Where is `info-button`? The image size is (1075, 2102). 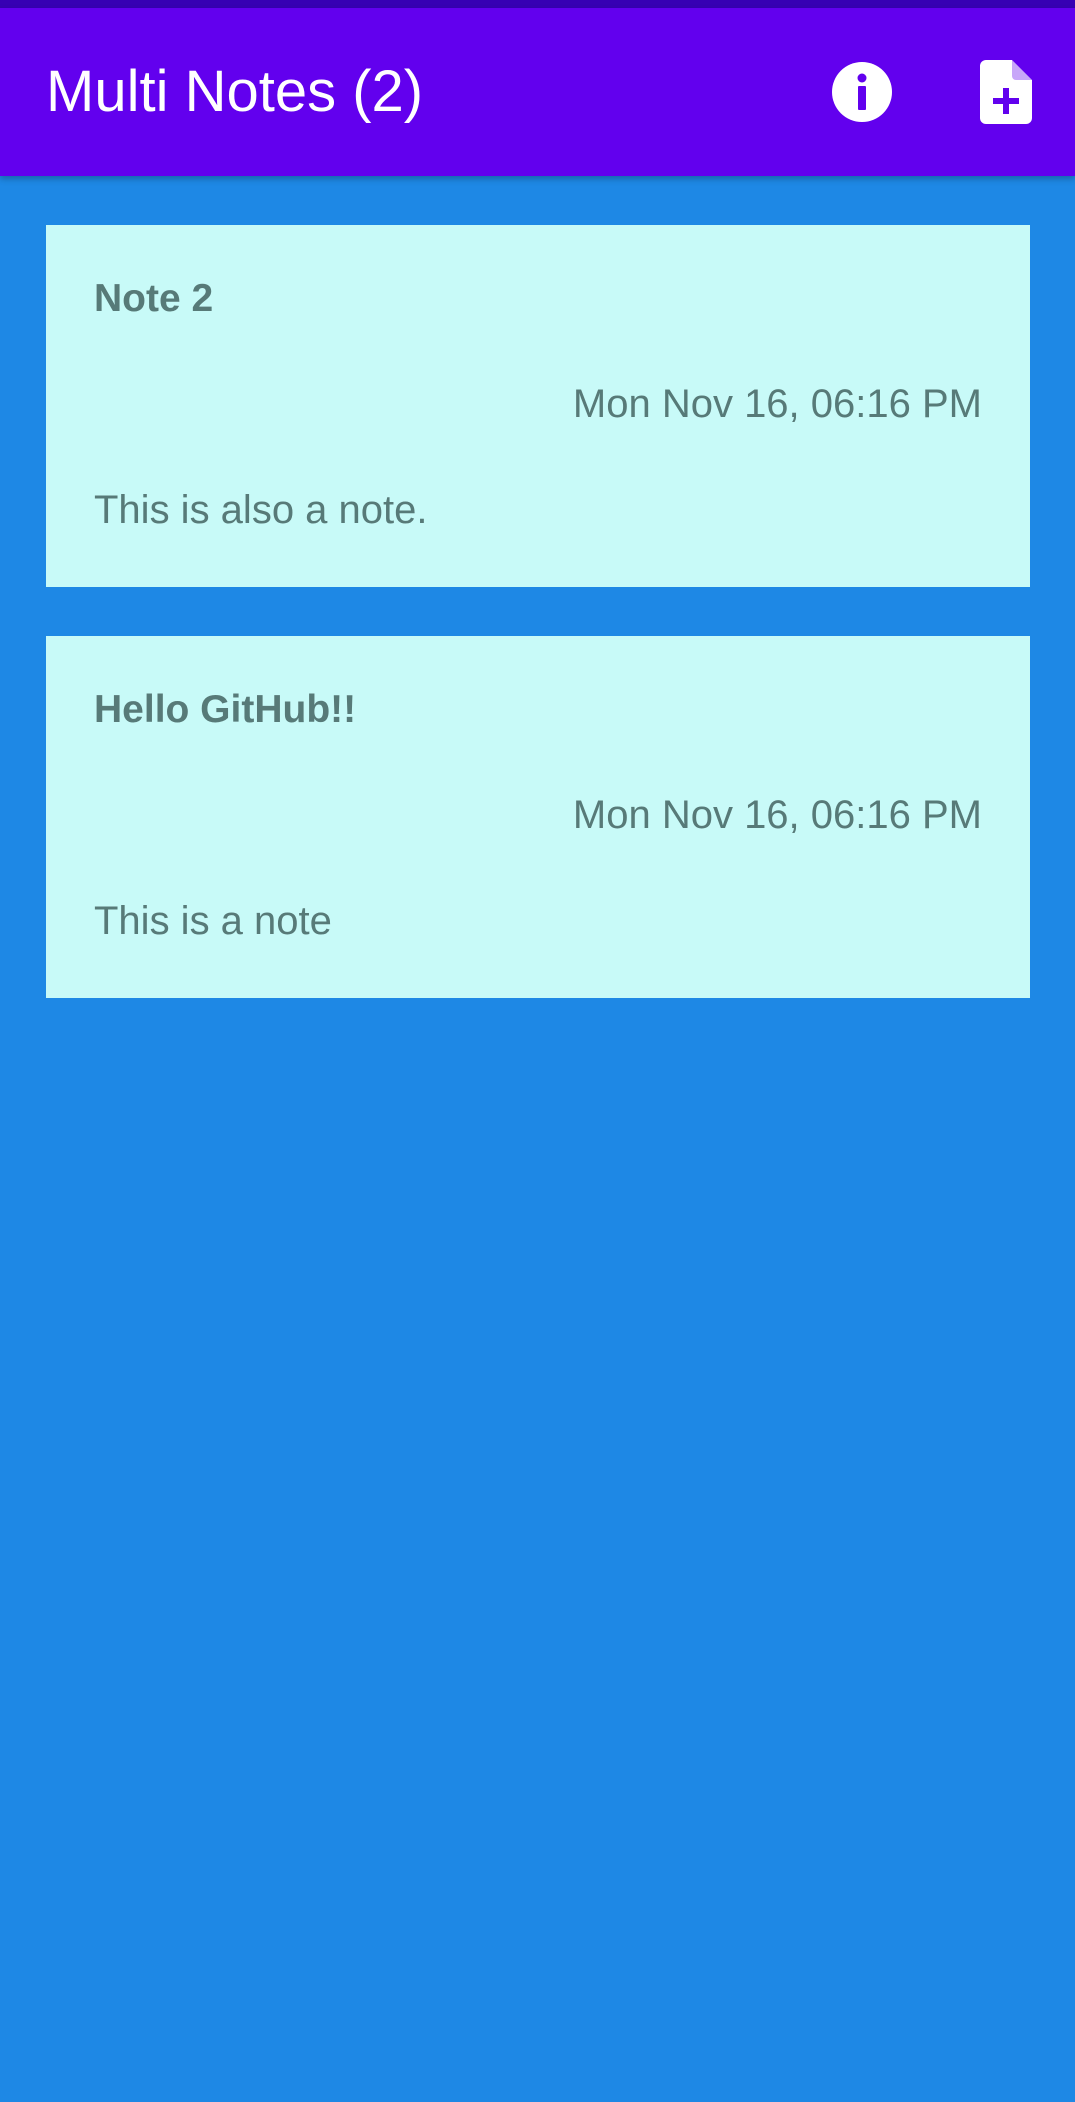 info-button is located at coordinates (862, 92).